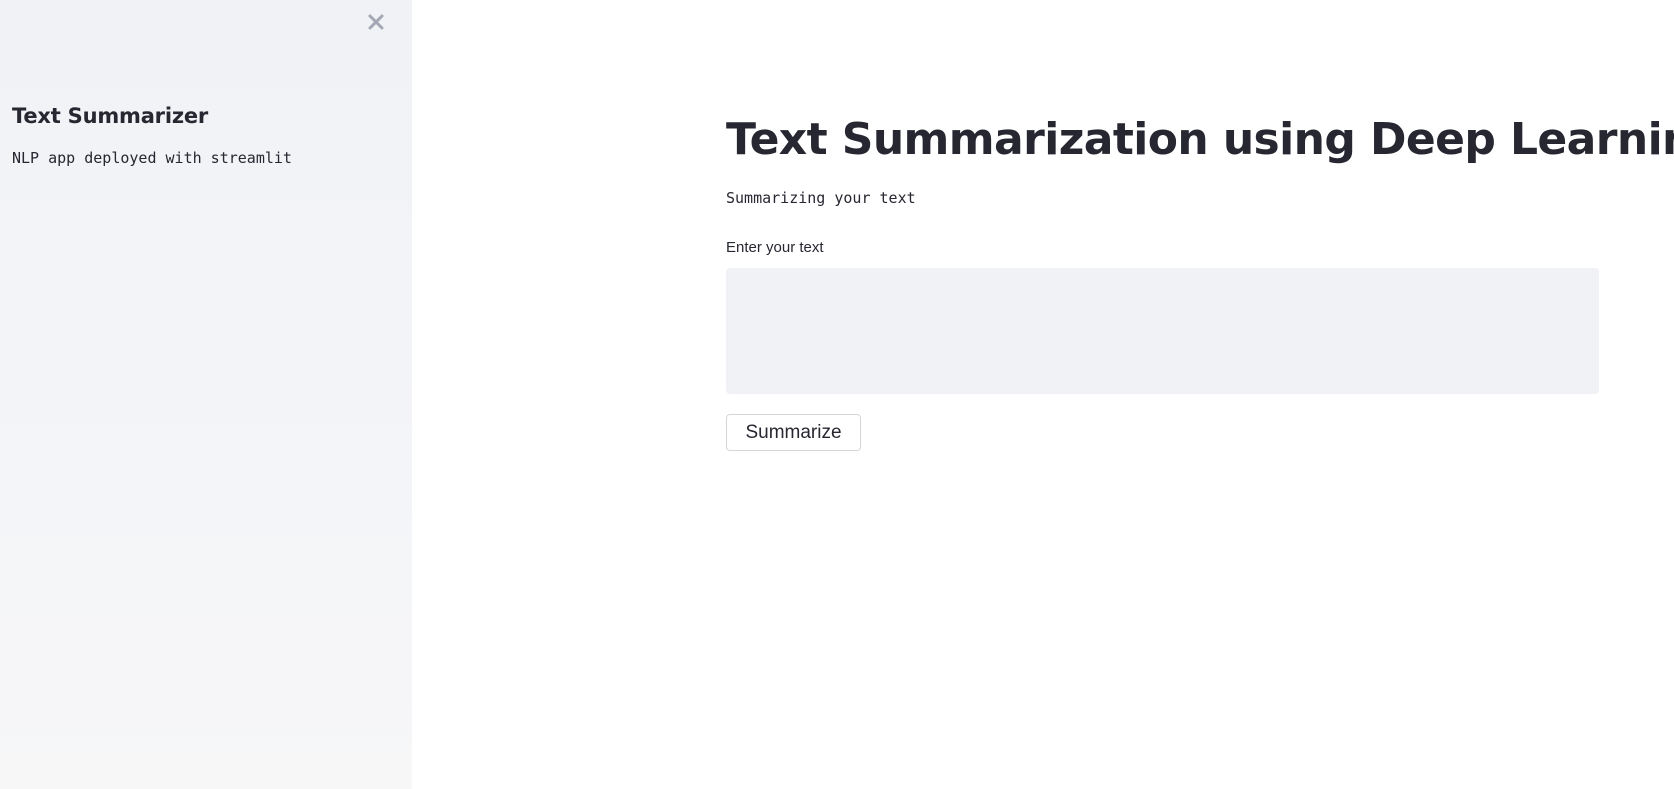 This screenshot has height=789, width=1674. I want to click on sidebar-title: Text Summarizer, so click(110, 116).